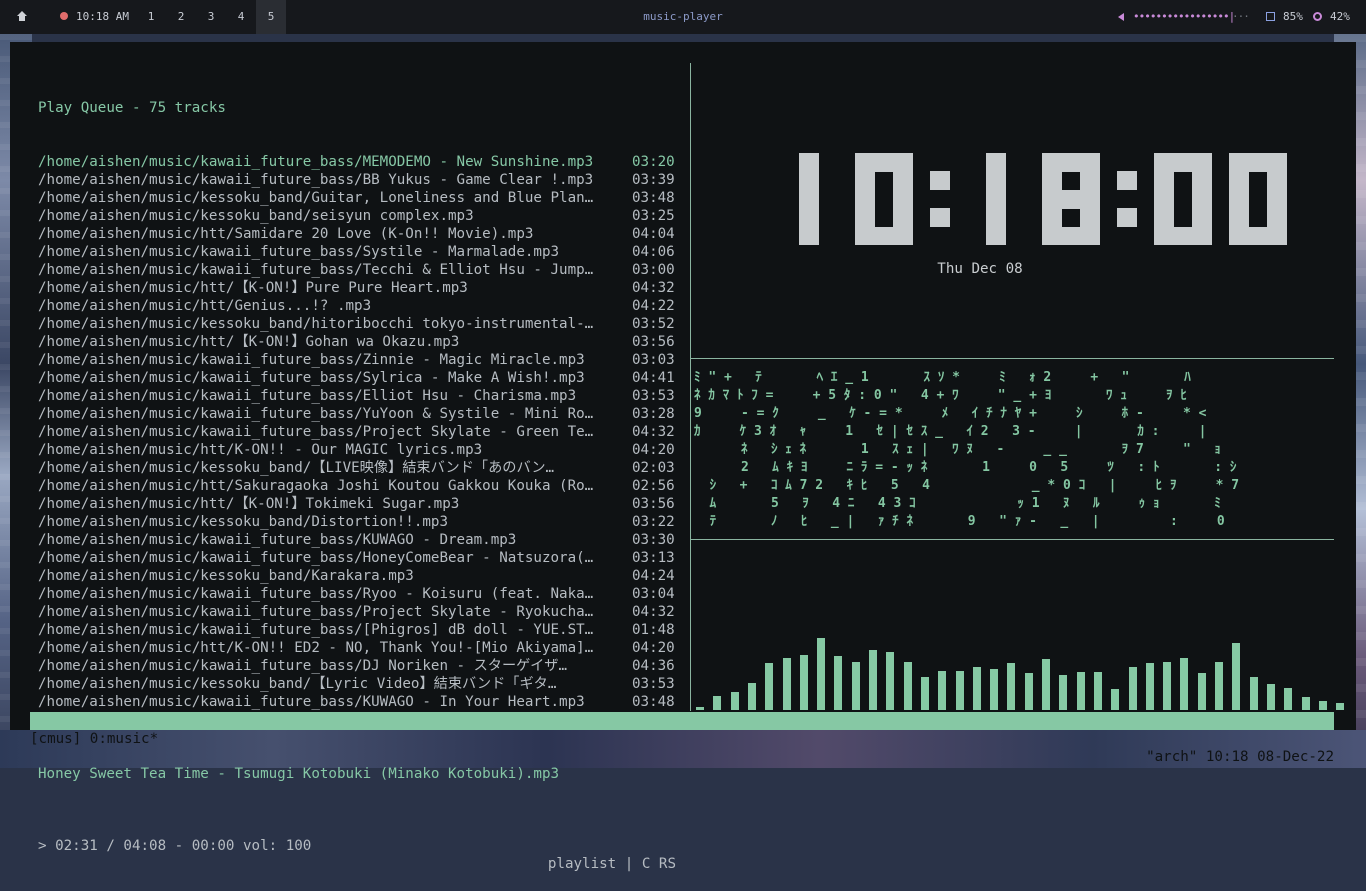 The width and height of the screenshot is (1366, 891). What do you see at coordinates (1121, 17) in the screenshot?
I see `volume-icon` at bounding box center [1121, 17].